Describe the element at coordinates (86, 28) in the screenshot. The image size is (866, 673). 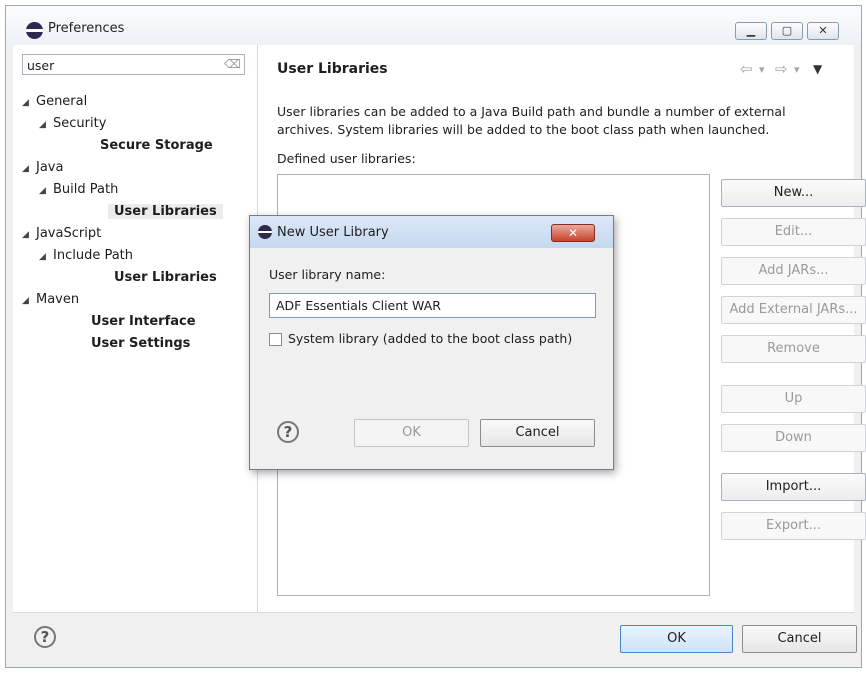
I see `window-title: Preferences` at that location.